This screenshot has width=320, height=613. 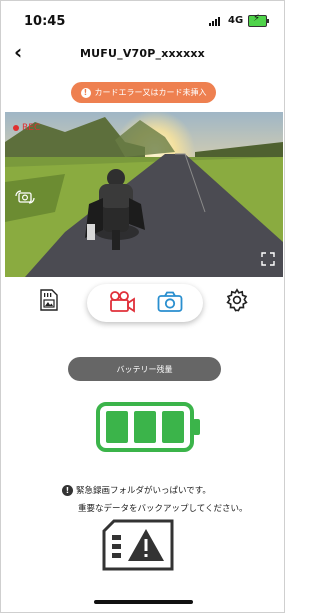 What do you see at coordinates (138, 545) in the screenshot?
I see `sd-card-warning-icon` at bounding box center [138, 545].